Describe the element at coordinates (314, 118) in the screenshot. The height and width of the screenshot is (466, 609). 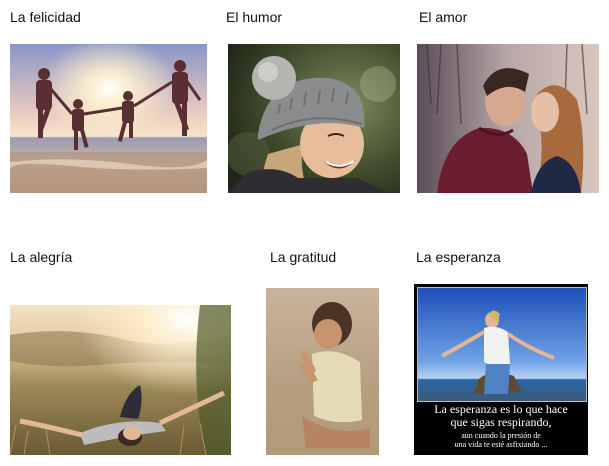
I see `woman-beanie-laughing-photo` at that location.